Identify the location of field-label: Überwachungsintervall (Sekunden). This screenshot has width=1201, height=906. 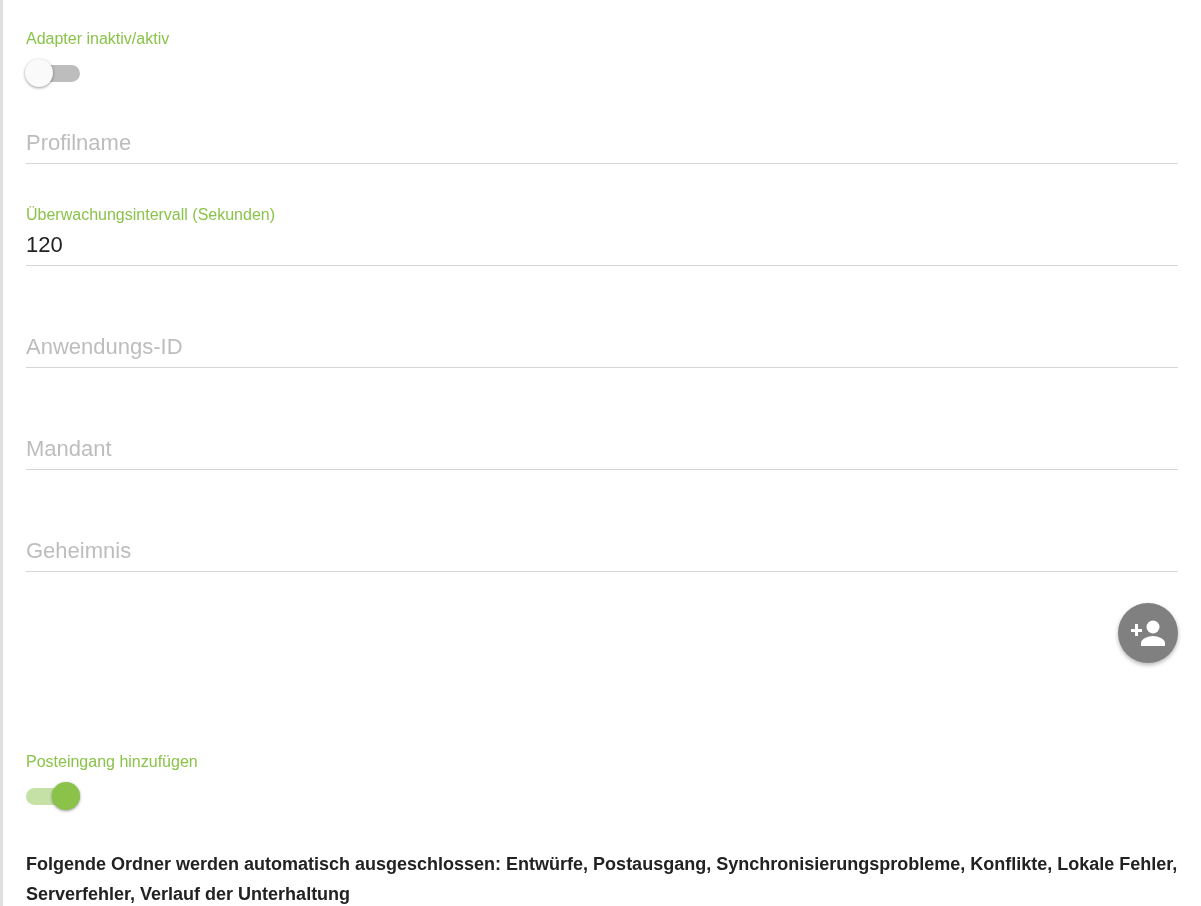
(151, 215).